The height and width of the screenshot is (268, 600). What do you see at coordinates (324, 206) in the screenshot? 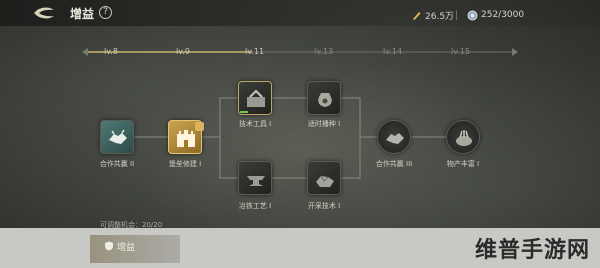
I see `tech-node-label: 开采技术 I` at bounding box center [324, 206].